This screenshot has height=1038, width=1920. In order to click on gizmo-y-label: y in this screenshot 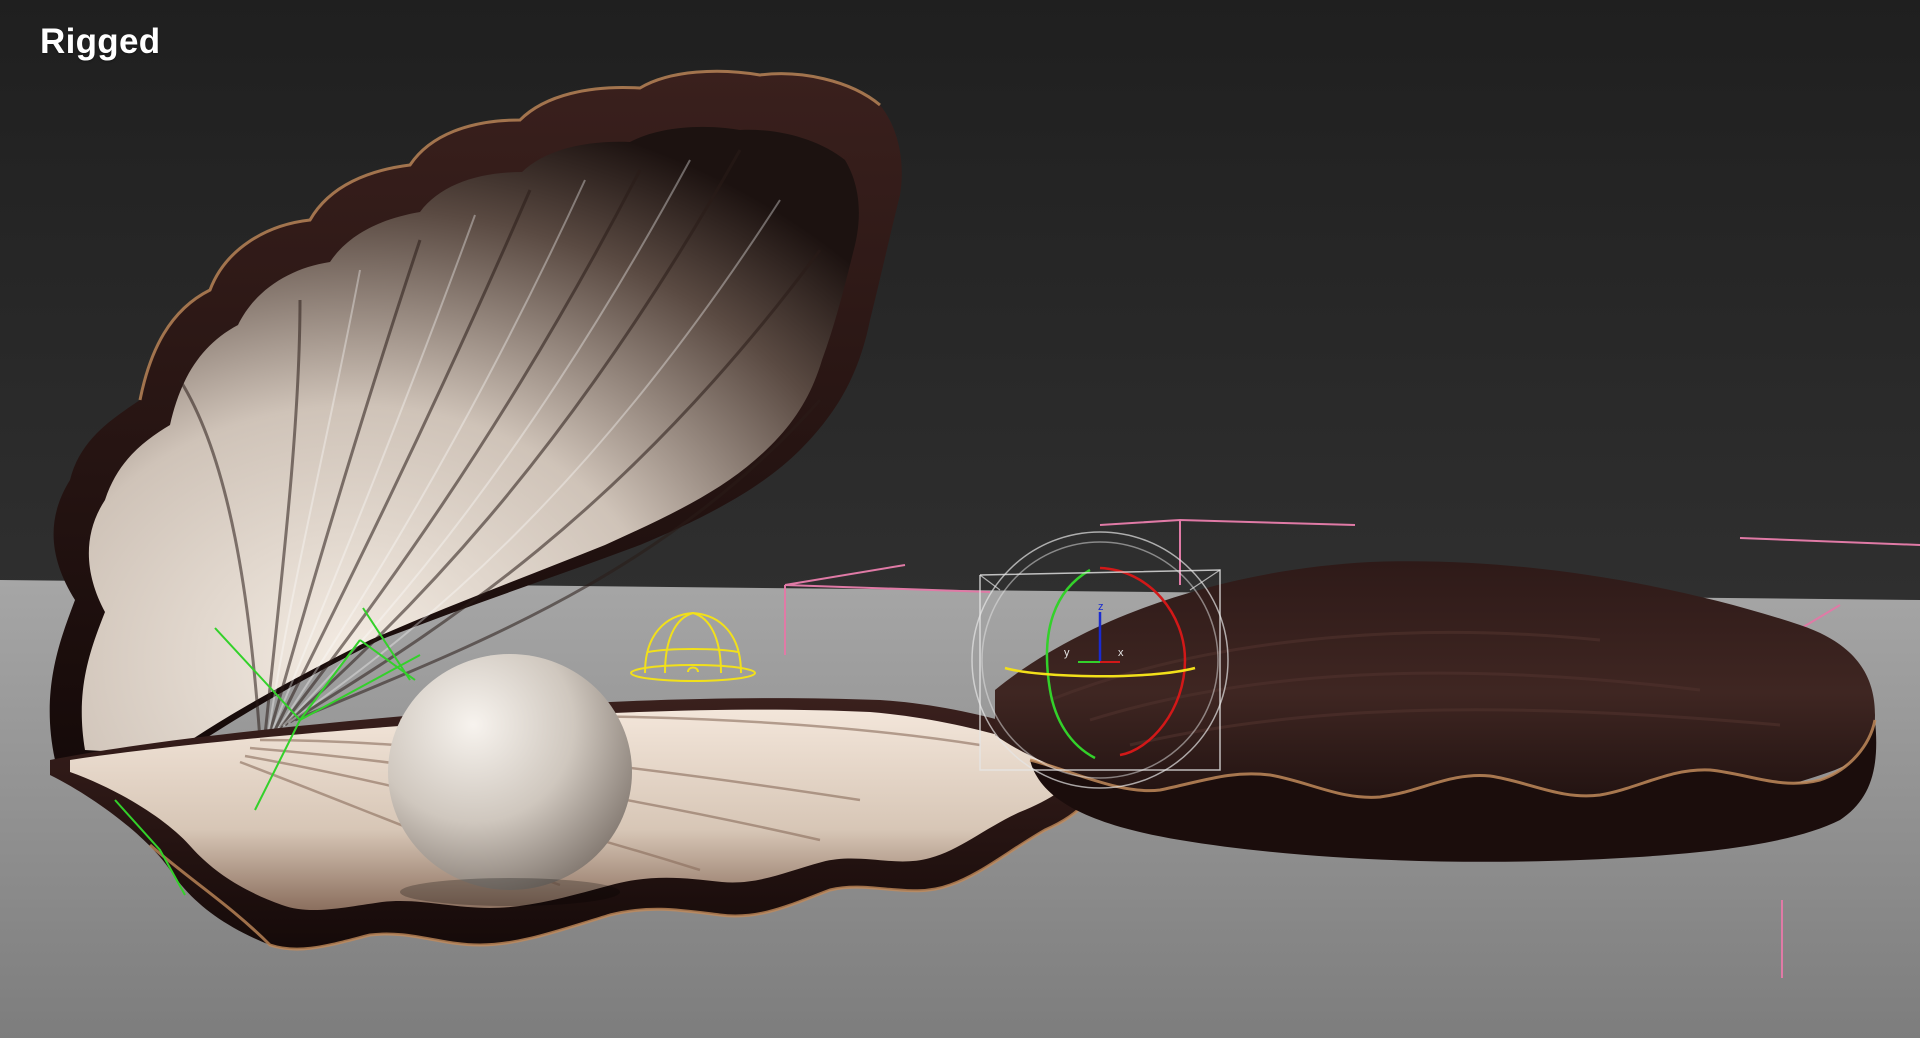, I will do `click(1067, 653)`.